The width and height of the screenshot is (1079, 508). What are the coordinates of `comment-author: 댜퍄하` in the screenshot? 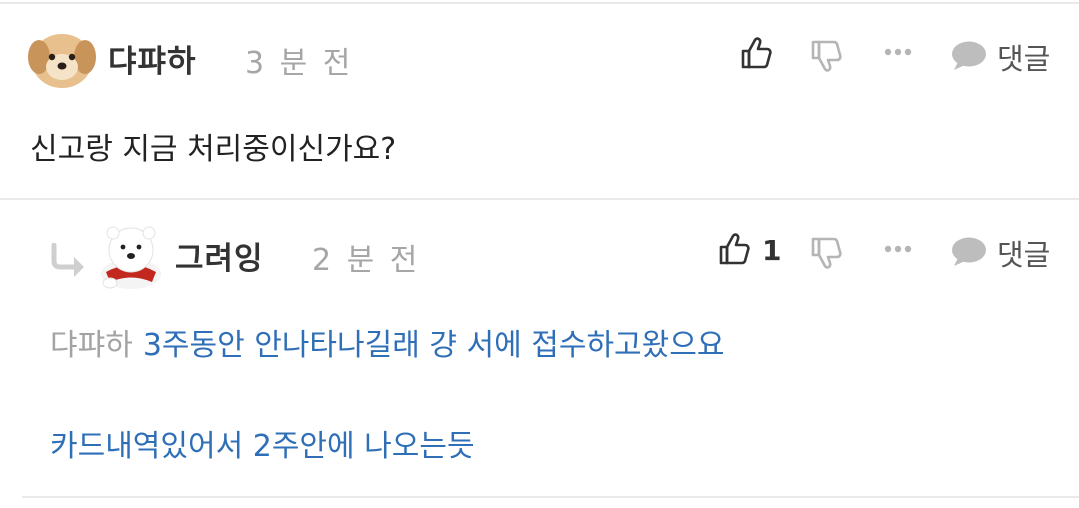 It's located at (152, 58).